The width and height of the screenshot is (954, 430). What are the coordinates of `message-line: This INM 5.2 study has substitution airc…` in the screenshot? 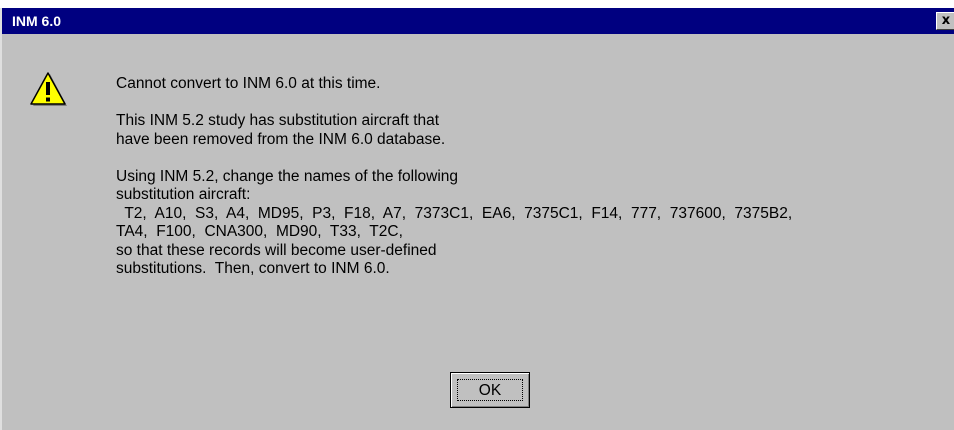 It's located at (278, 120).